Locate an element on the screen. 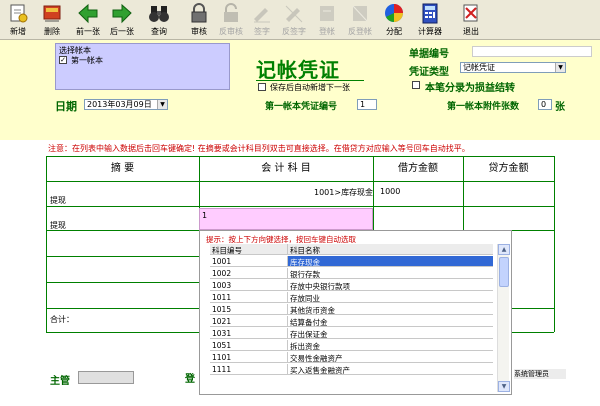  scroll-thumb is located at coordinates (504, 272).